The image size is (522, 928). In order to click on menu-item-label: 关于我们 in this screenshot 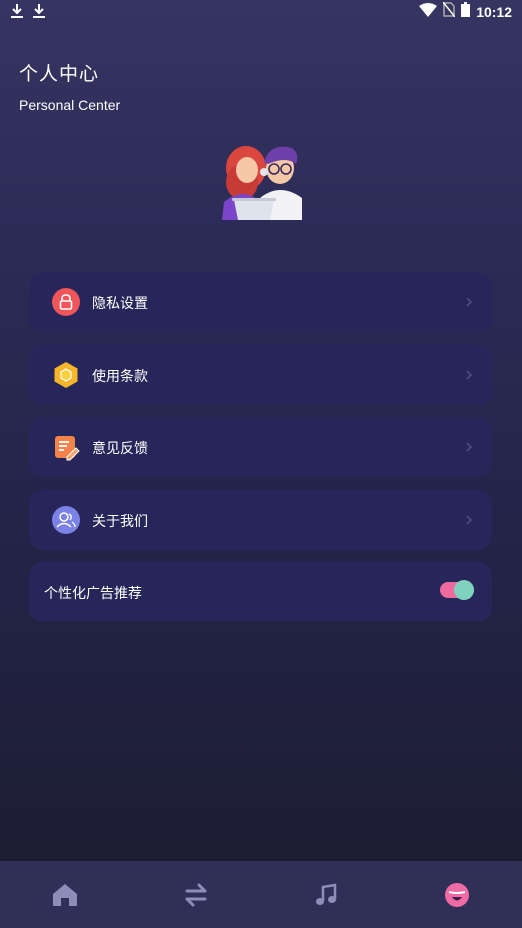, I will do `click(120, 522)`.